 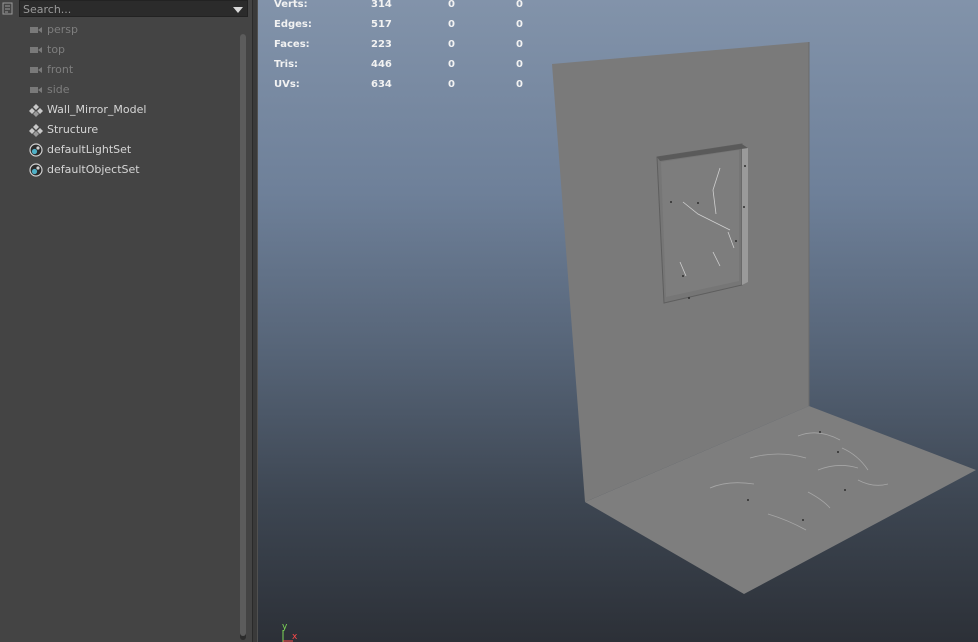 What do you see at coordinates (700, 223) in the screenshot?
I see `mirror-surface` at bounding box center [700, 223].